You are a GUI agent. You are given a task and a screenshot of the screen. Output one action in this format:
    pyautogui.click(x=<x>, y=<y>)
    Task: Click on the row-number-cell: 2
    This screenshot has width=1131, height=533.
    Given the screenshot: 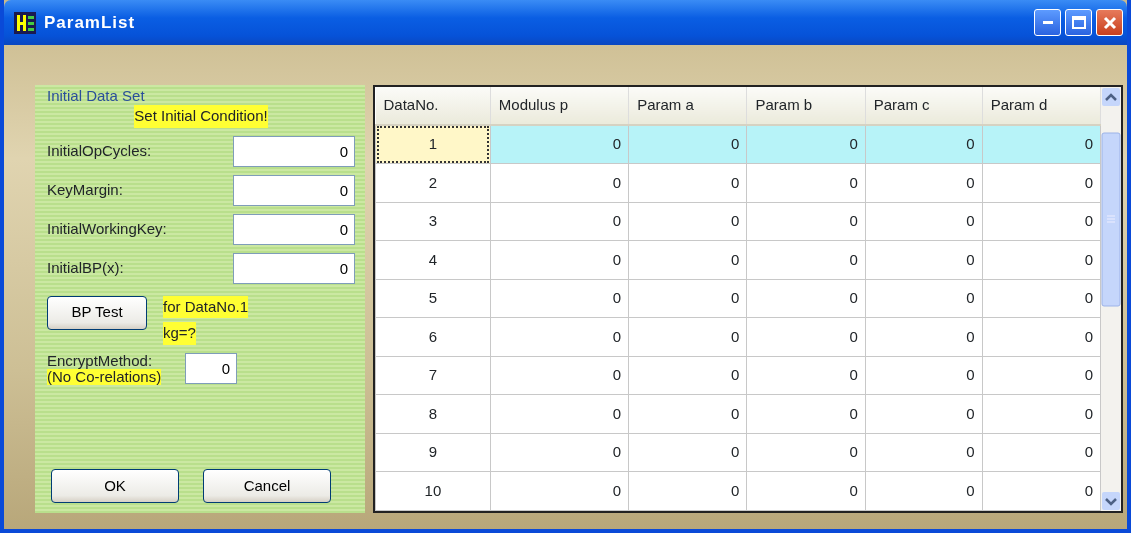 What is the action you would take?
    pyautogui.click(x=433, y=182)
    